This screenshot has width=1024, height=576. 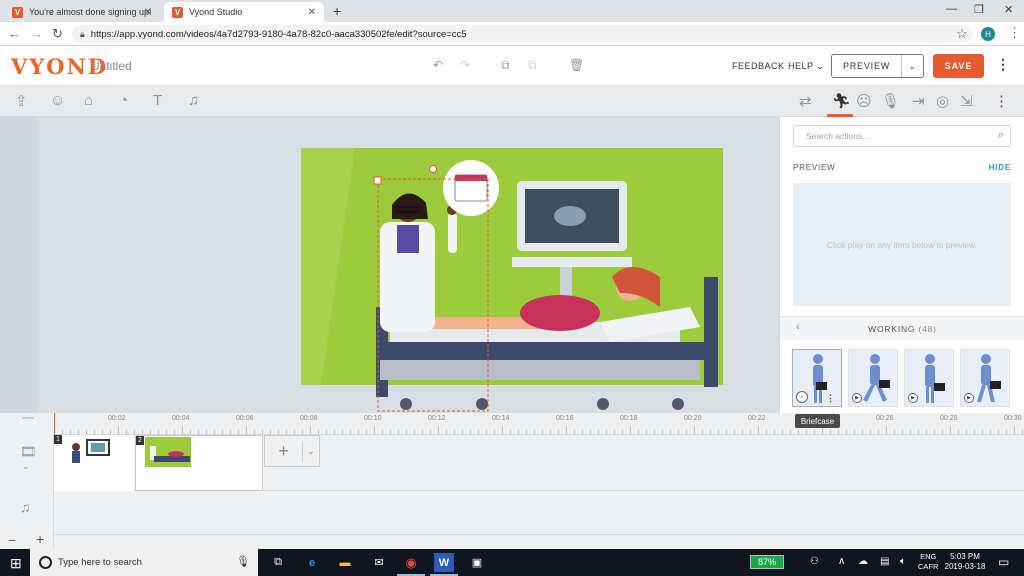 What do you see at coordinates (1003, 64) in the screenshot?
I see `more-menu-icon: ⋮` at bounding box center [1003, 64].